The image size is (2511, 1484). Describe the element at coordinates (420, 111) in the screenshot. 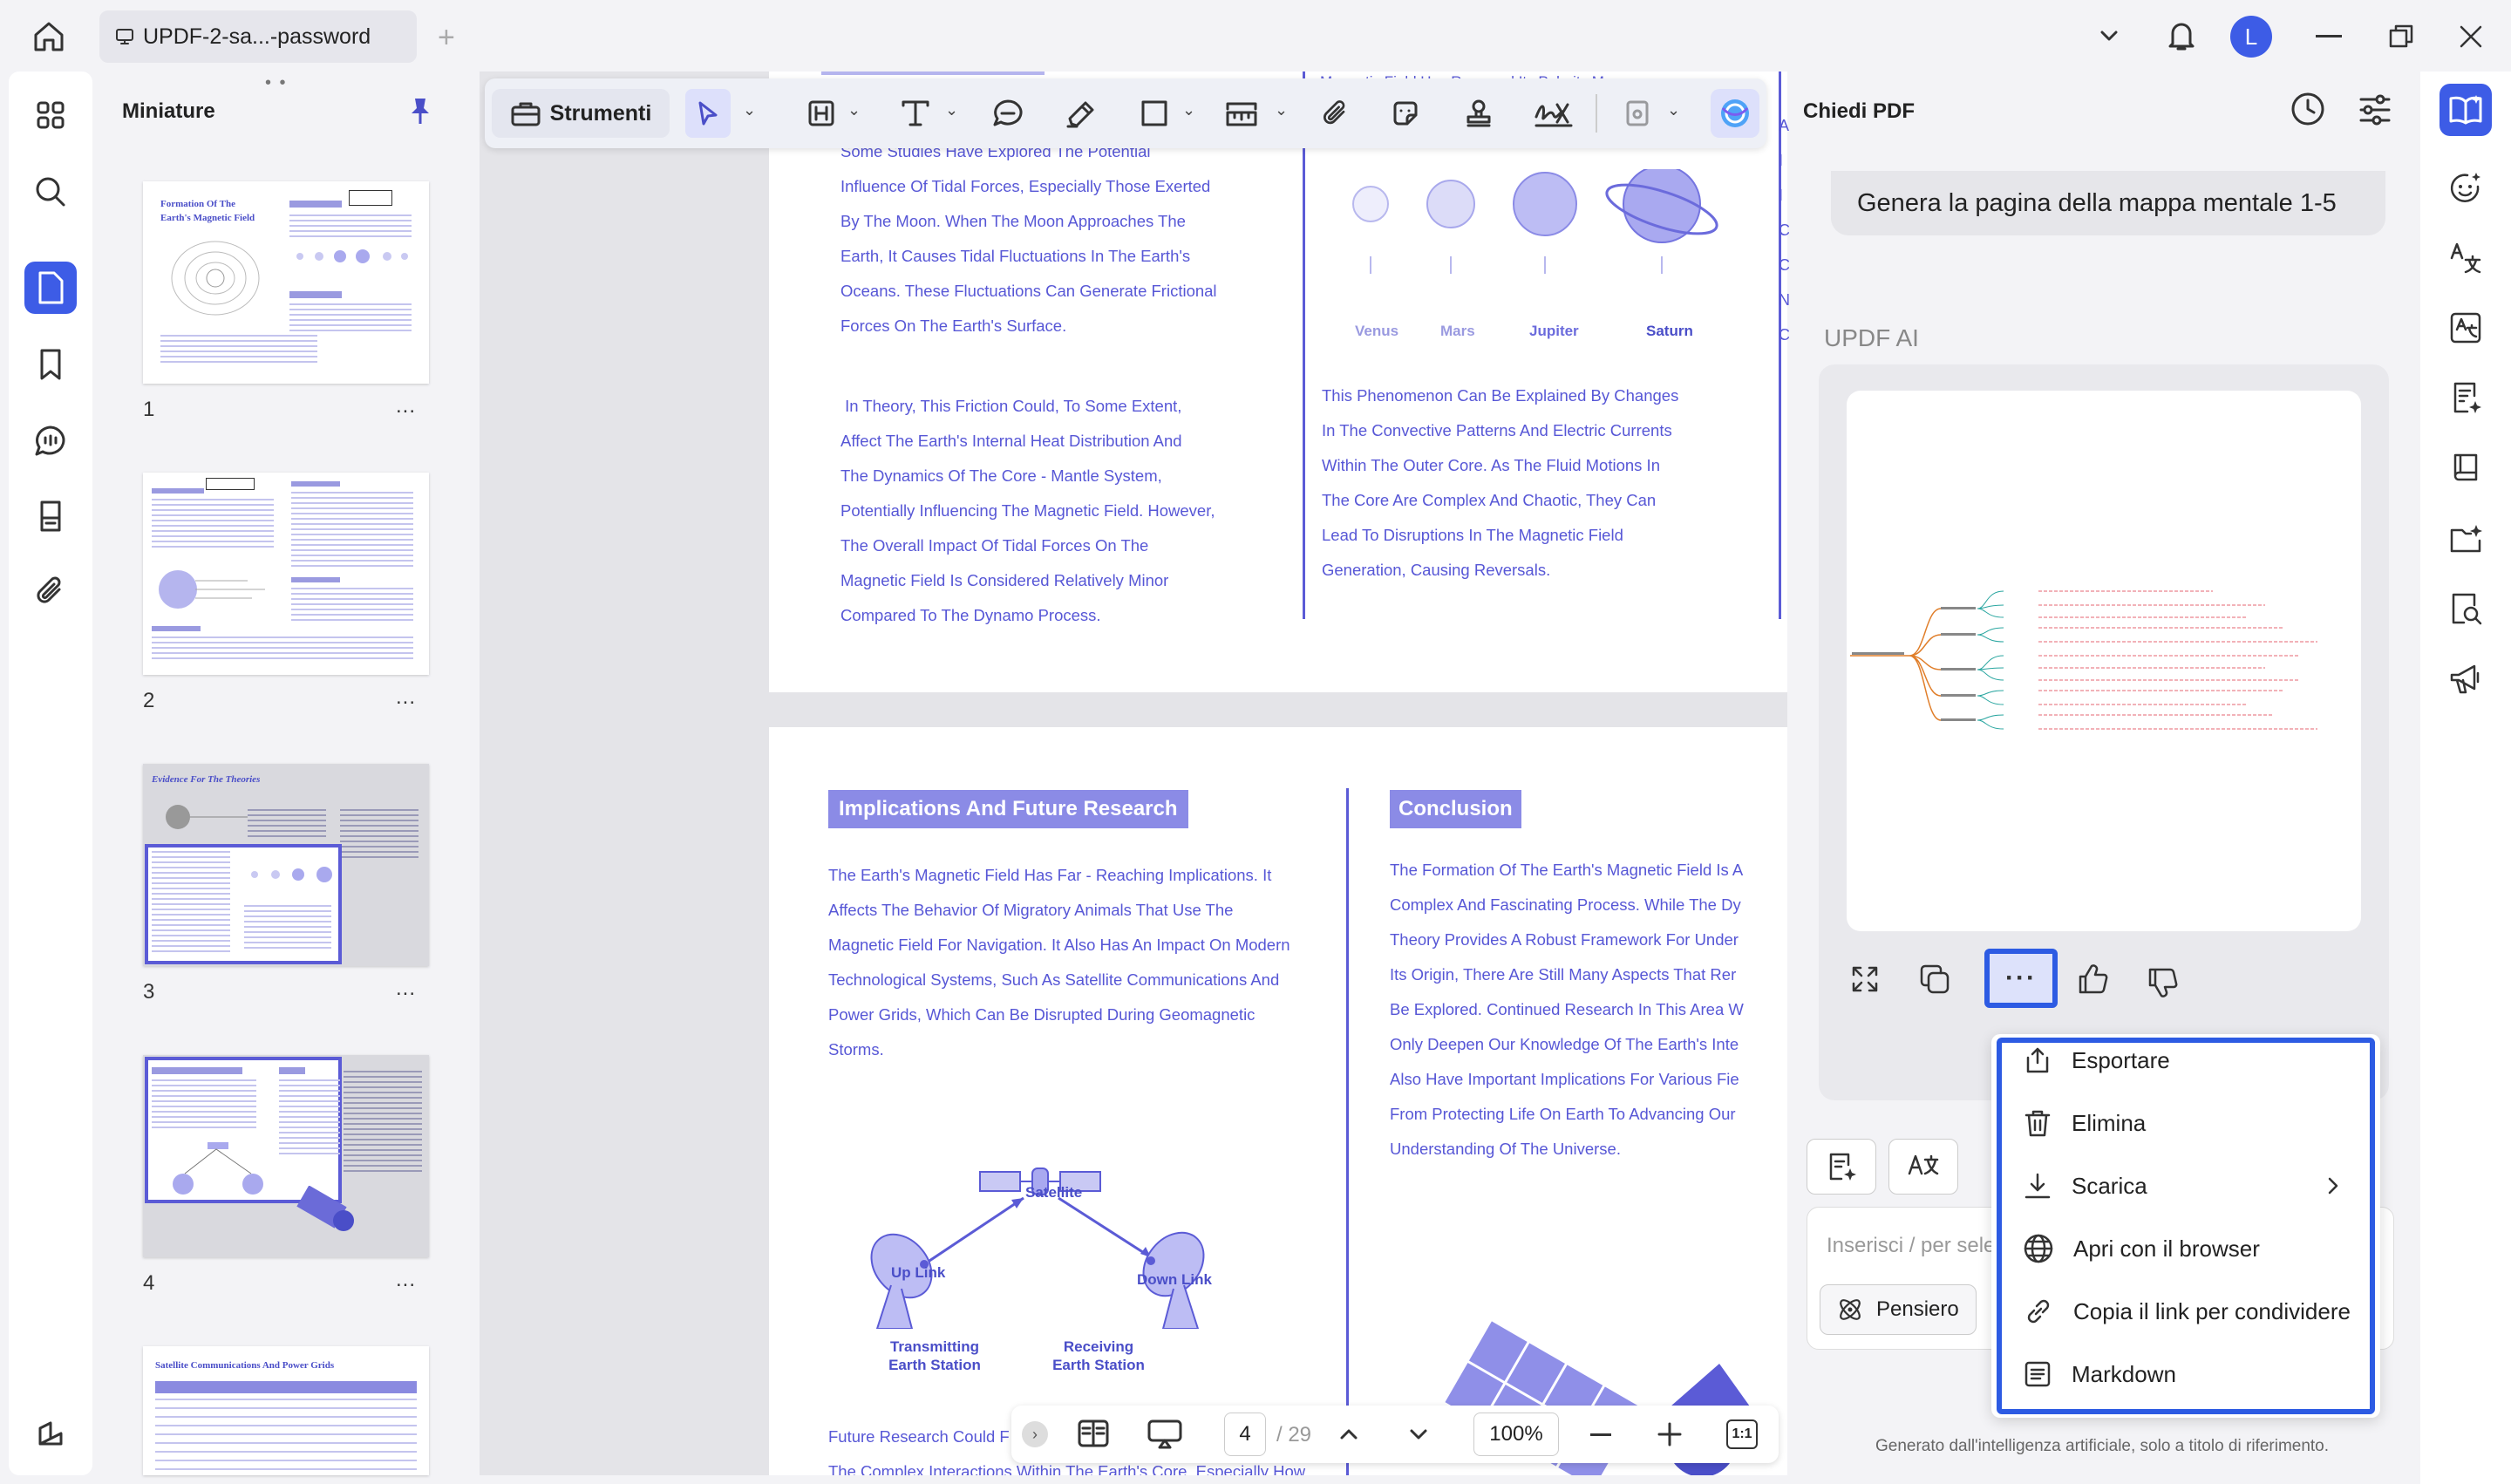

I see `pin-icon` at that location.